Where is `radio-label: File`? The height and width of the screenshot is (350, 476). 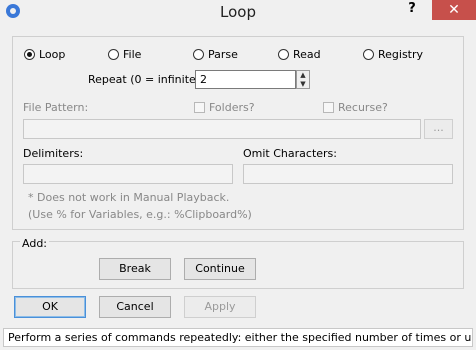 radio-label: File is located at coordinates (132, 54).